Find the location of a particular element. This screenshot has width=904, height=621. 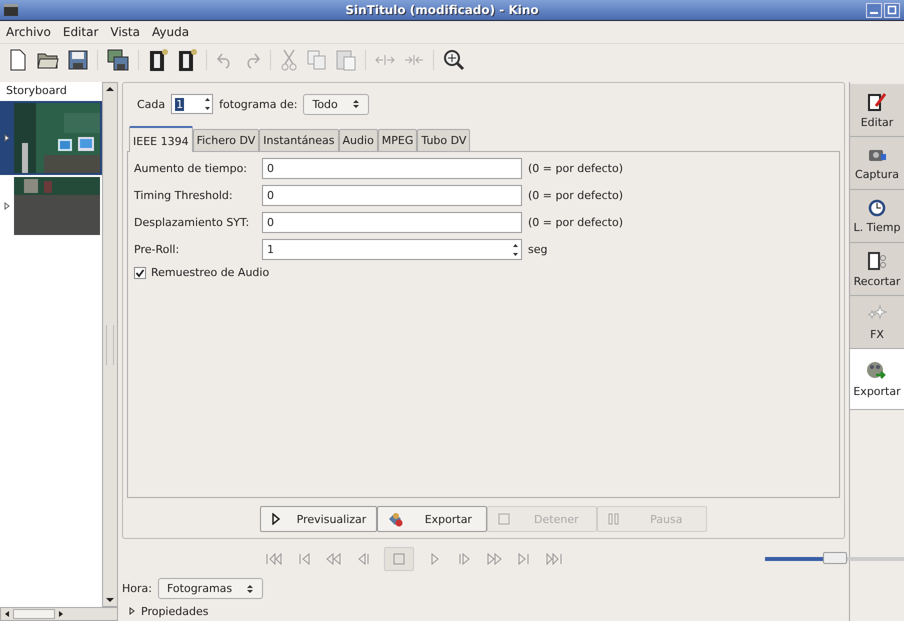

frames-label: fotograma de: is located at coordinates (258, 104).